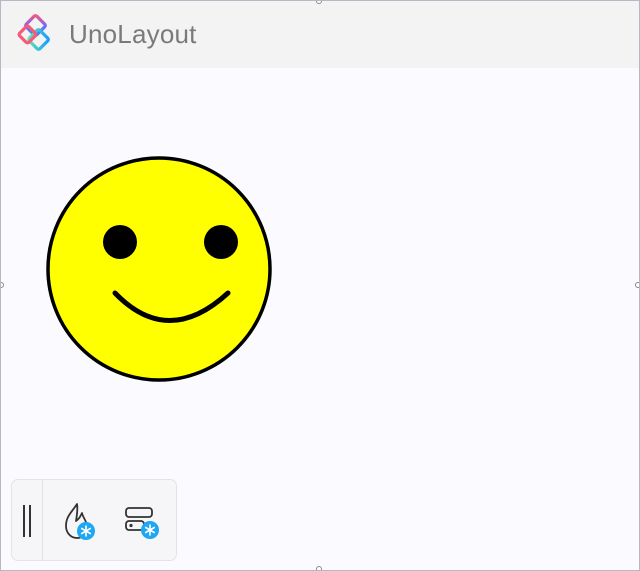 Image resolution: width=640 pixels, height=571 pixels. I want to click on resize-handle-right, so click(637, 285).